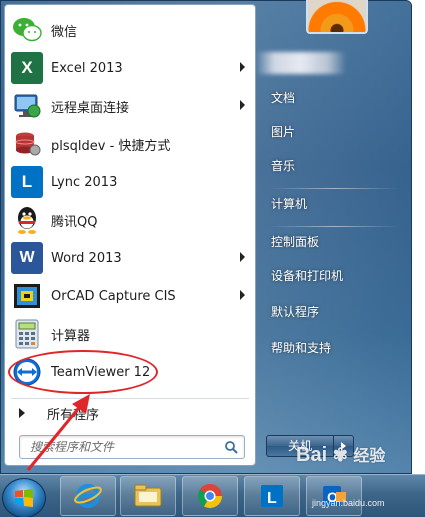 The image size is (425, 517). I want to click on right-item-label: 文档, so click(283, 98).